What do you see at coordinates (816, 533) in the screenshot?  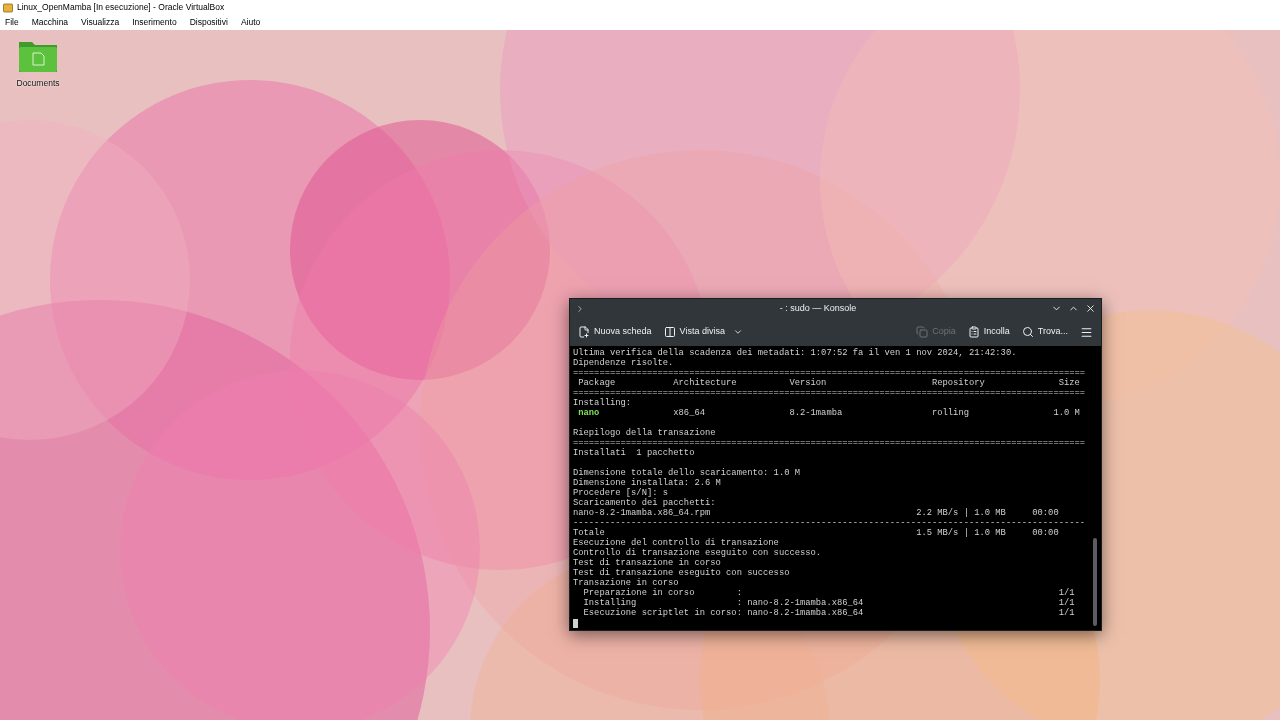 I see `terminal-line: Totale 1.5 MB/s | 1.0 MB 00:00` at bounding box center [816, 533].